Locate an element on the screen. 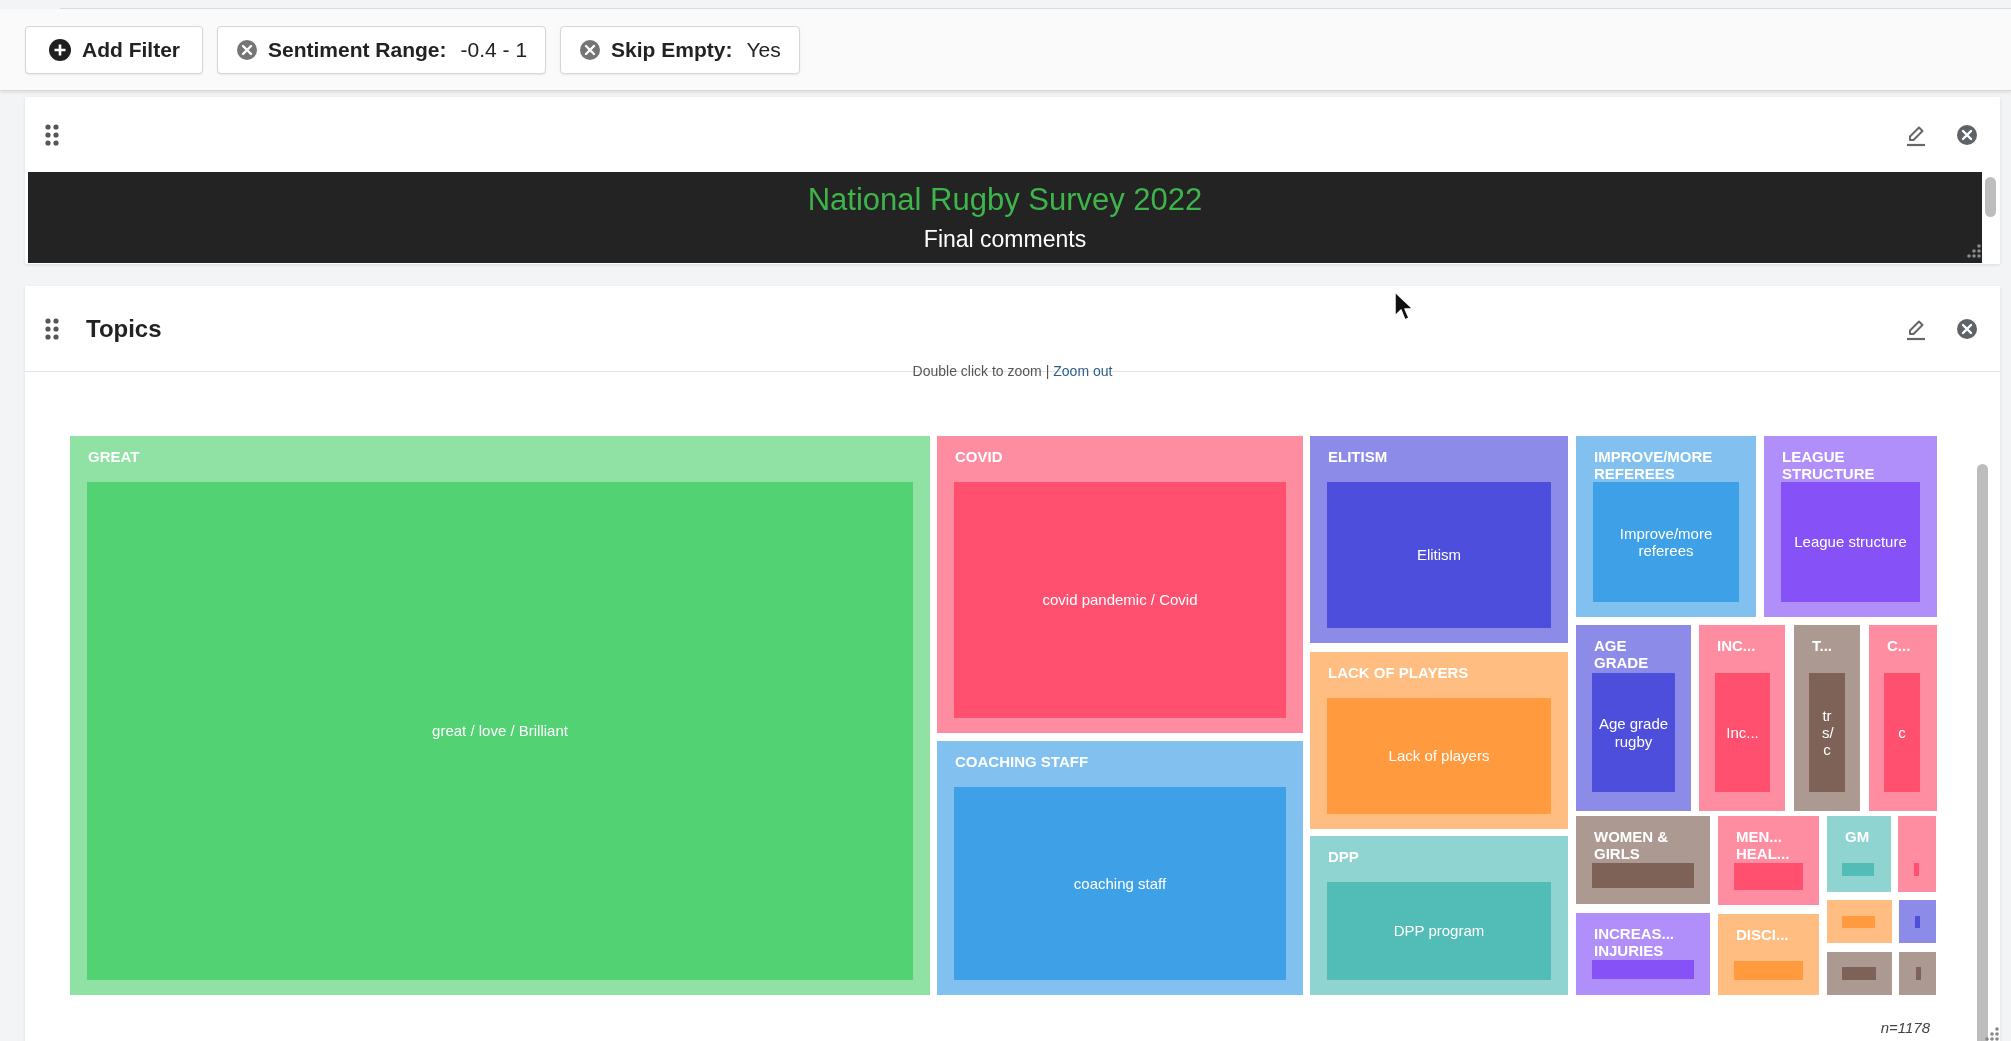 Image resolution: width=2011 pixels, height=1041 pixels. topic-tile: ELITISM Elitism is located at coordinates (1439, 539).